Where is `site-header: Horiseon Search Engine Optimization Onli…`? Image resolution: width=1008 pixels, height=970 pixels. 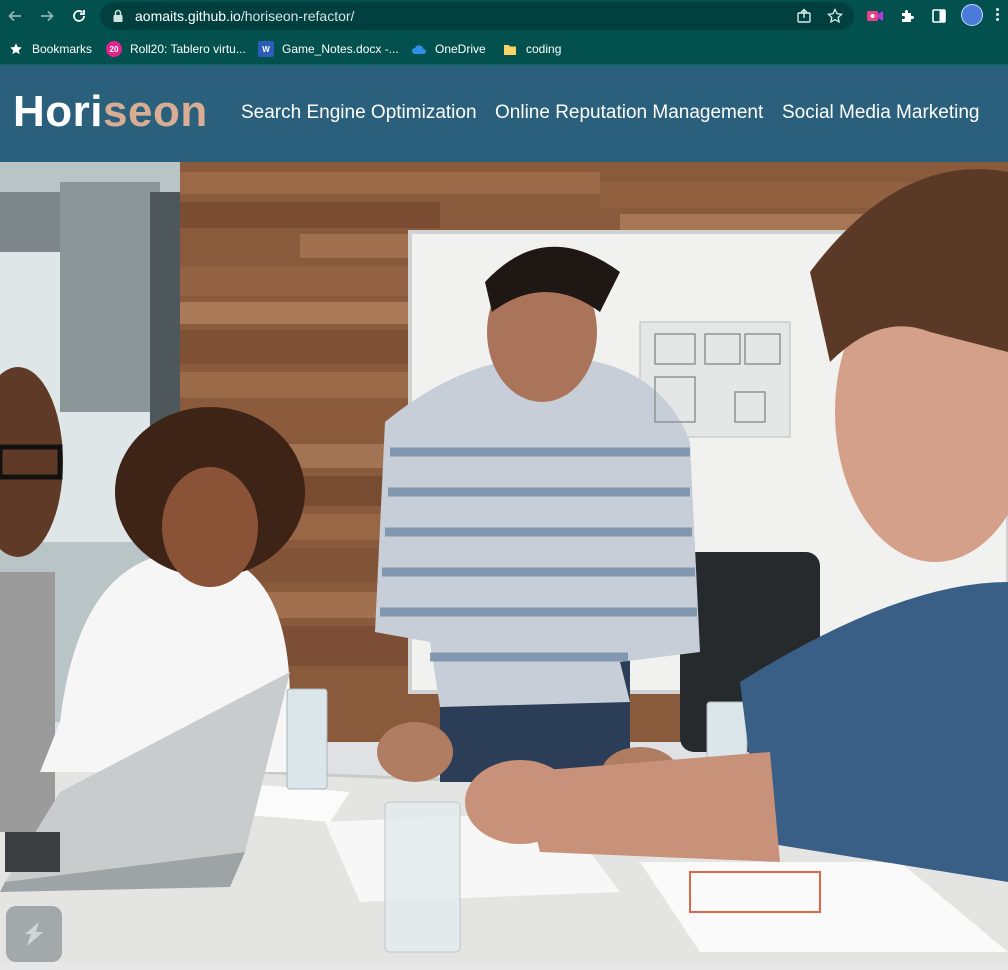 site-header: Horiseon Search Engine Optimization Onli… is located at coordinates (504, 113).